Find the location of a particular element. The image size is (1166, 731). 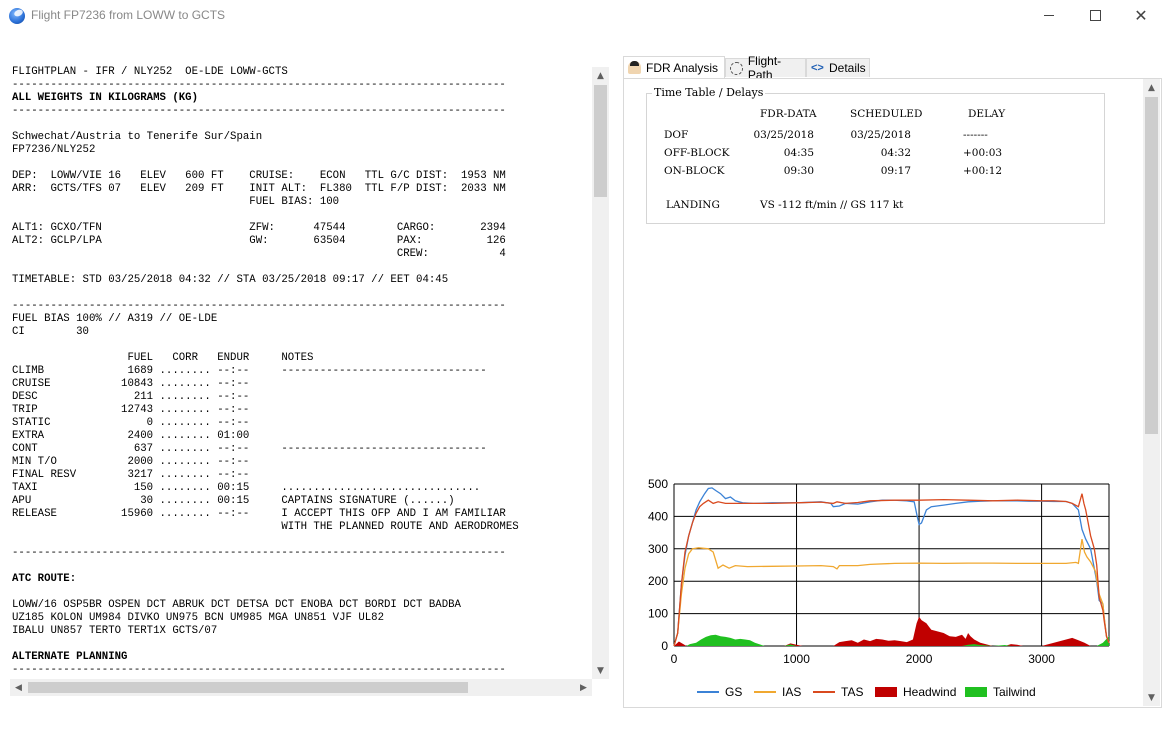

ofp-line: ALT2: GCLP/LPA GW: 63504 PAX: 126 is located at coordinates (259, 241).